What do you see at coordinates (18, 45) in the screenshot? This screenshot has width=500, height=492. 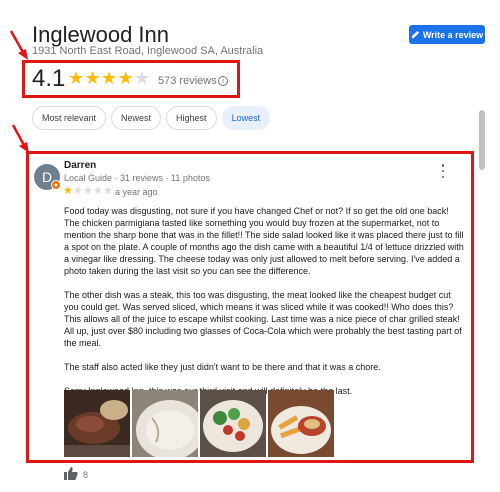 I see `annotation-arrow-rating` at bounding box center [18, 45].